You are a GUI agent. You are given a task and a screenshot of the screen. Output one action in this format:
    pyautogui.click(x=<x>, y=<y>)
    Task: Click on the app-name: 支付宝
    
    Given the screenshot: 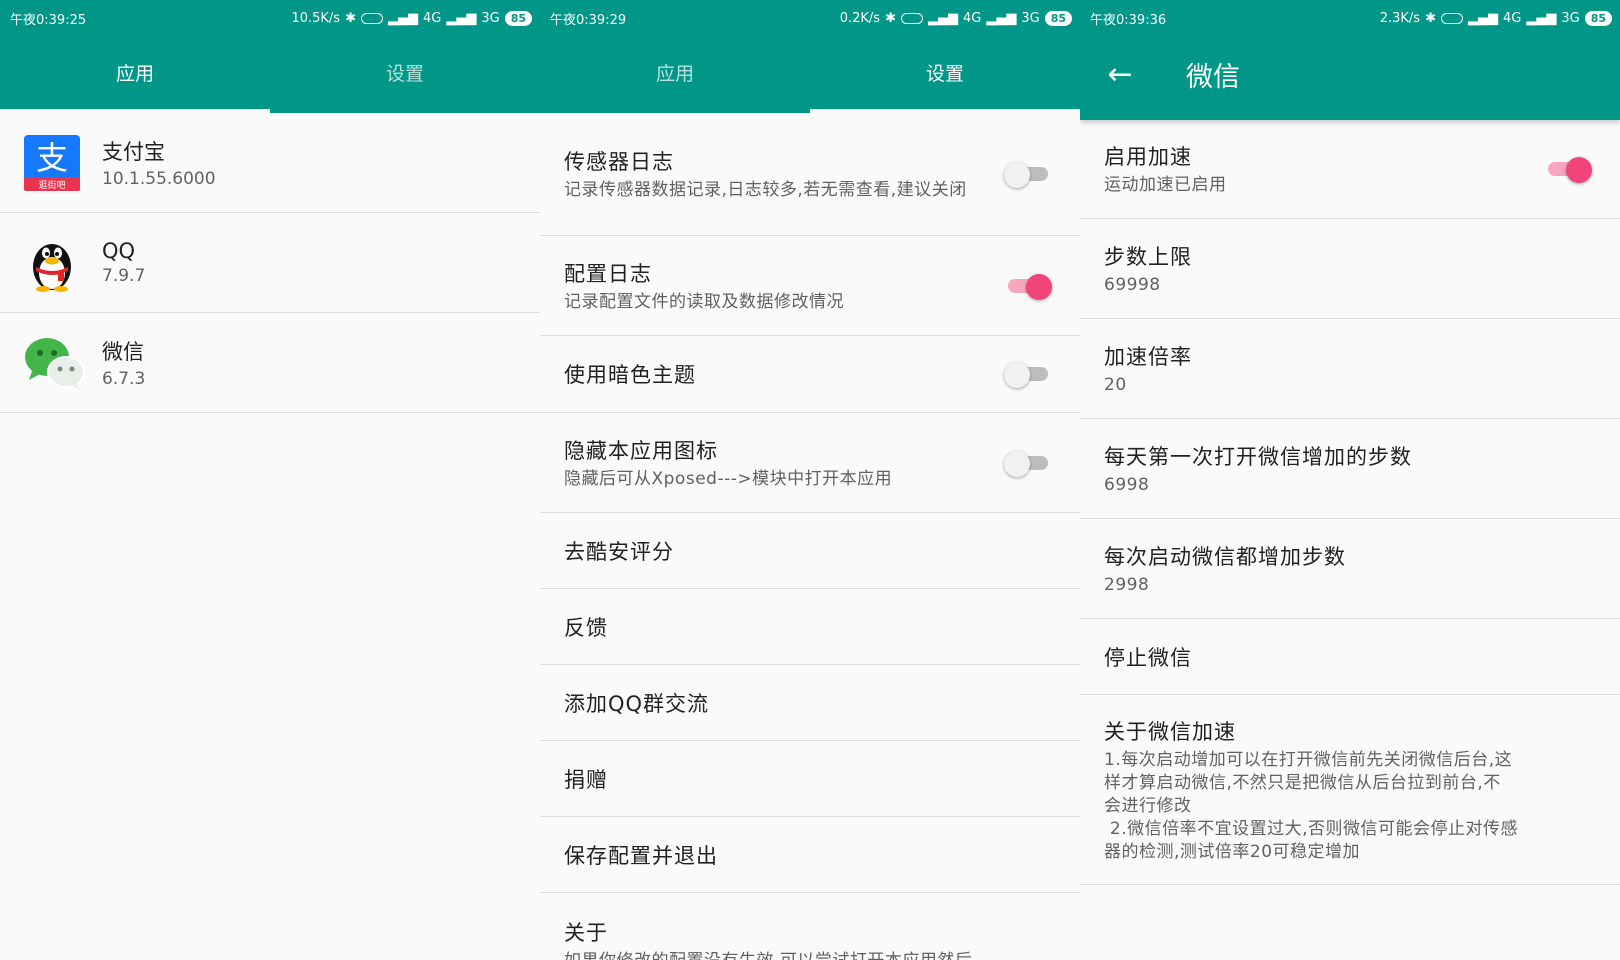 What is the action you would take?
    pyautogui.click(x=133, y=152)
    